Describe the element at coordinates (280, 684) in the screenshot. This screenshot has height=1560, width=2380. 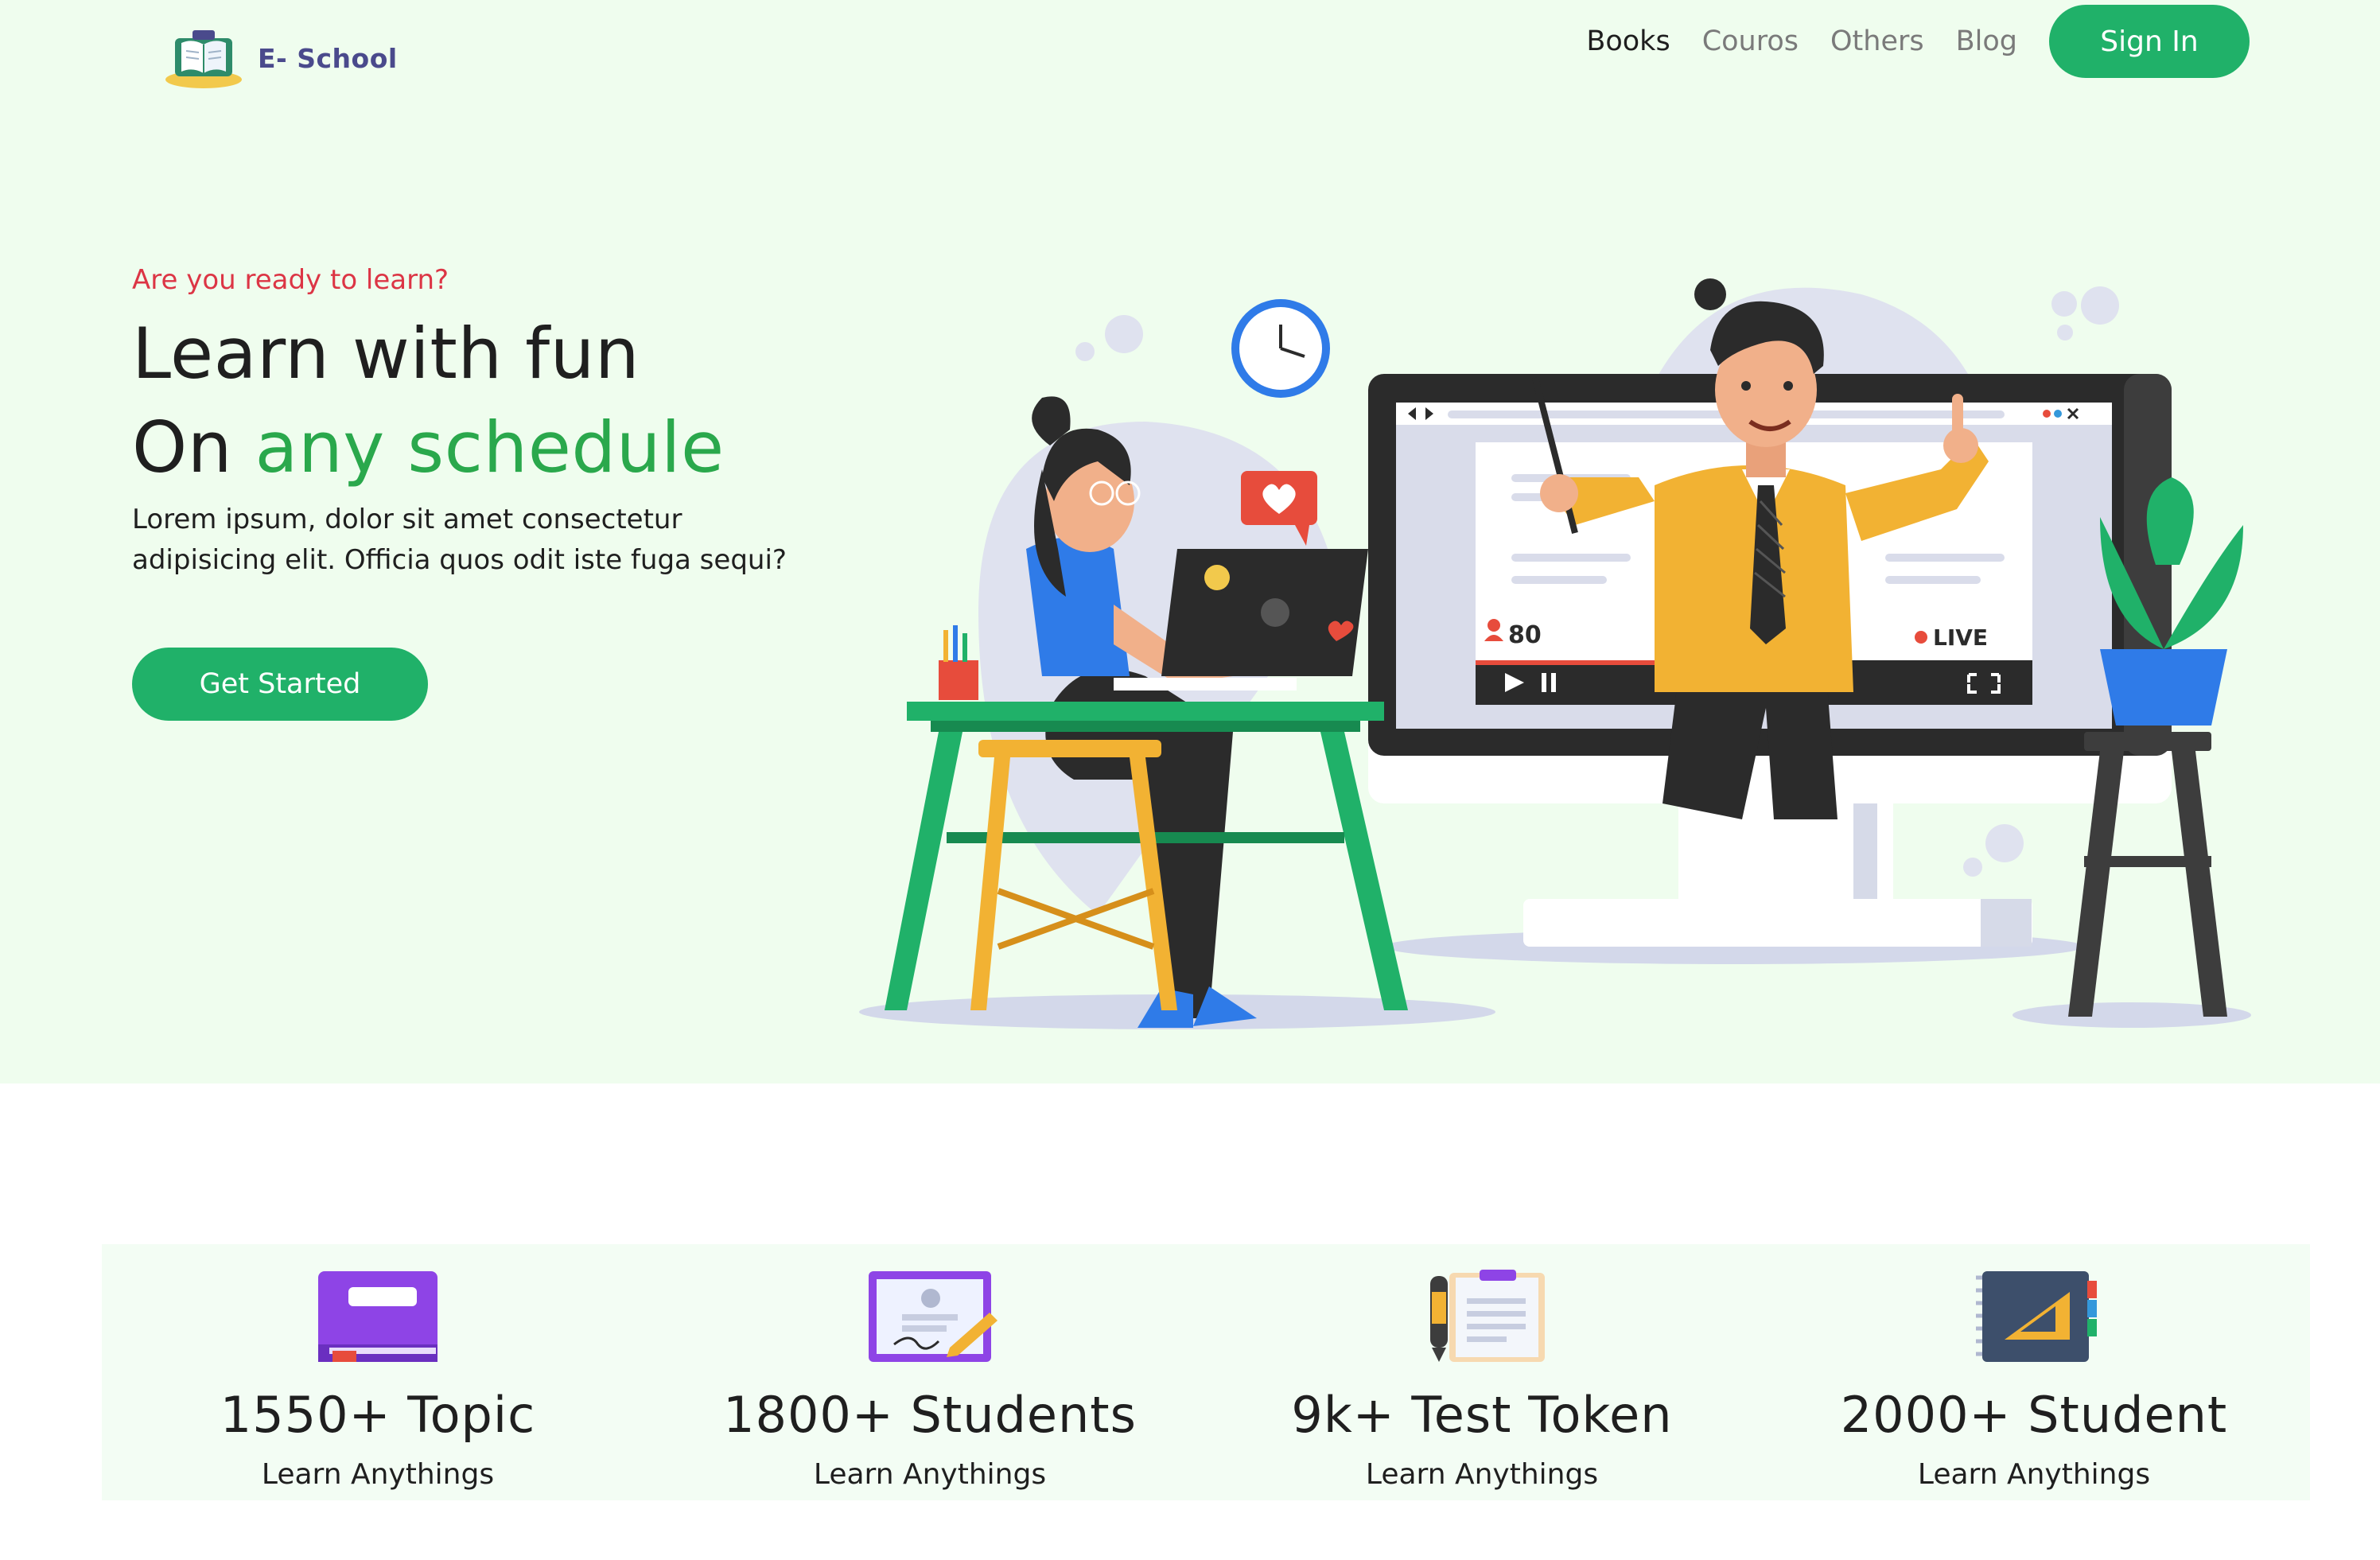
I see `get-started-button: Get Started` at that location.